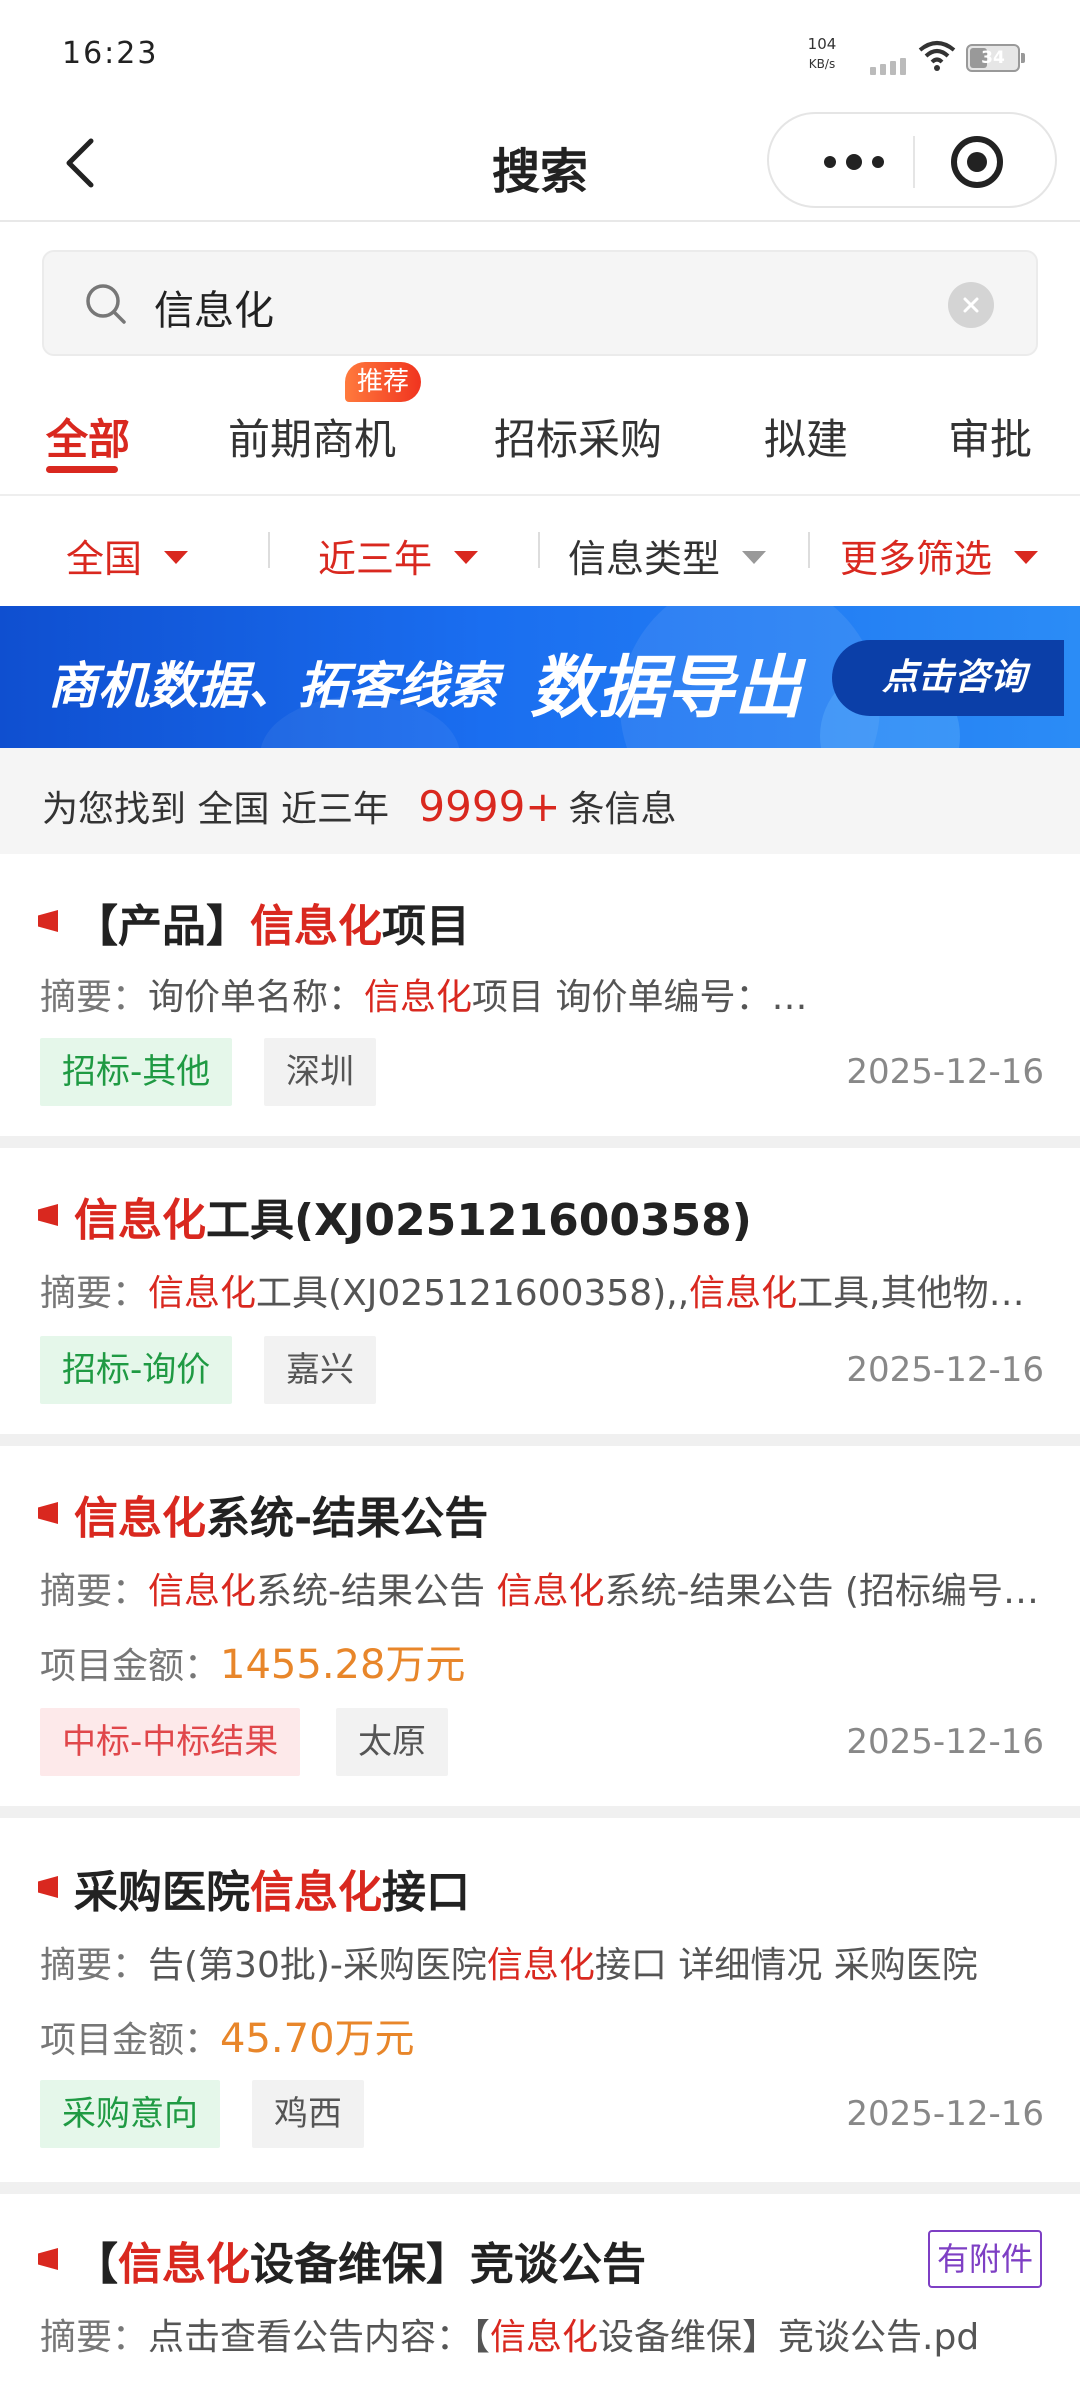 The image size is (1080, 2388). Describe the element at coordinates (822, 64) in the screenshot. I see `network-speed-unit: KB/s` at that location.